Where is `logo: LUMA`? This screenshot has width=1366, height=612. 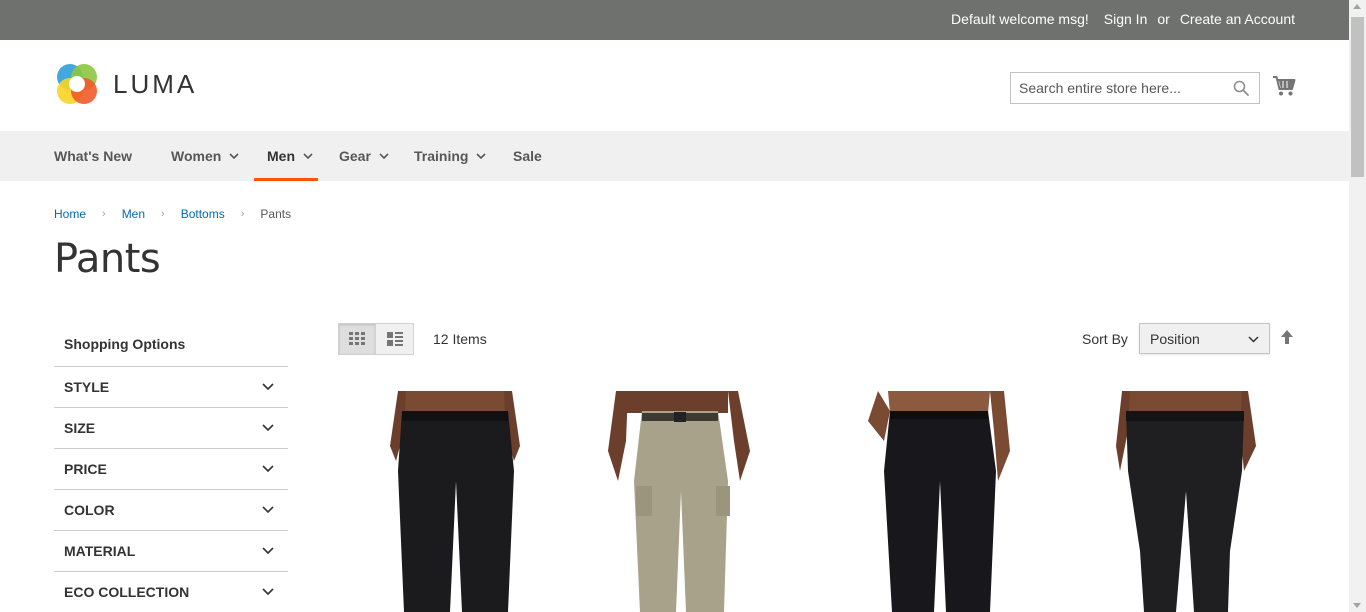
logo: LUMA is located at coordinates (126, 84).